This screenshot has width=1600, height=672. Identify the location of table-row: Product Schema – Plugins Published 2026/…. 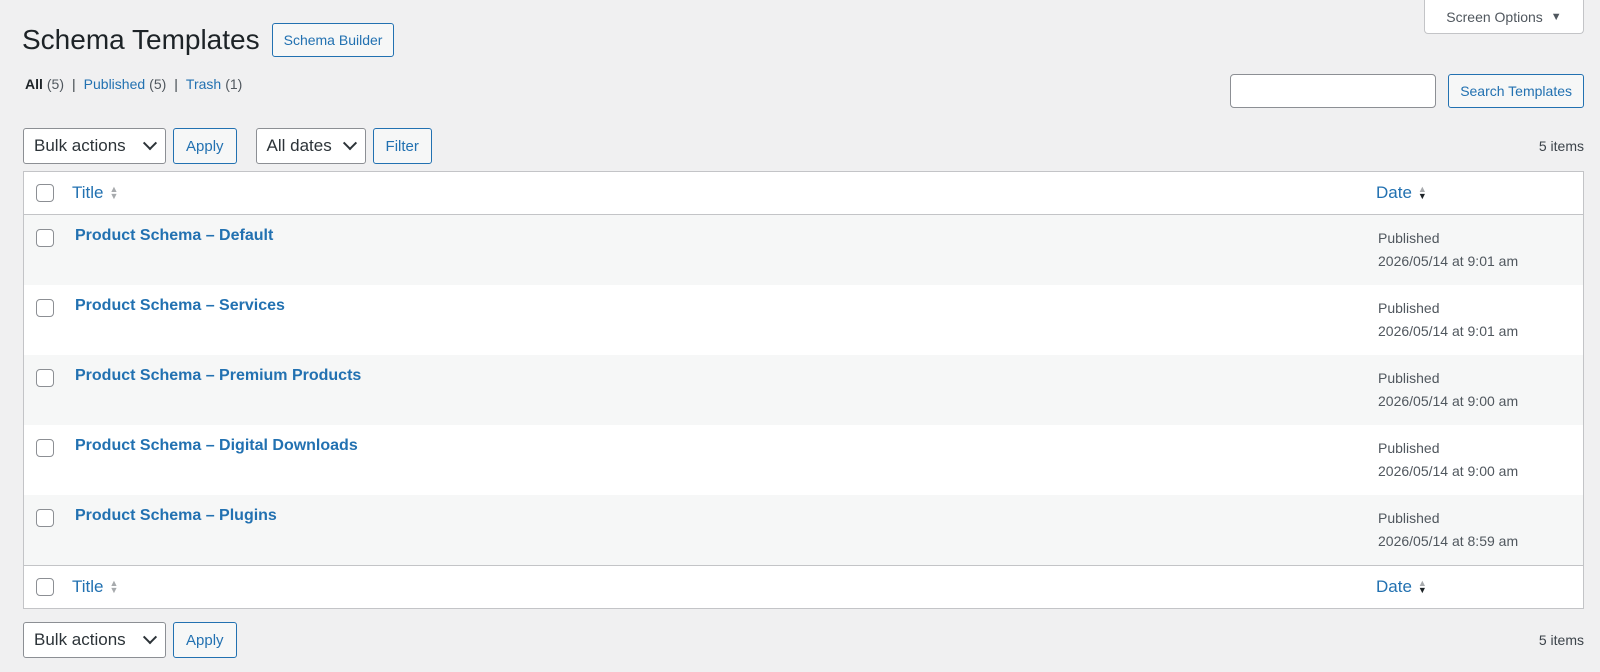
(803, 530).